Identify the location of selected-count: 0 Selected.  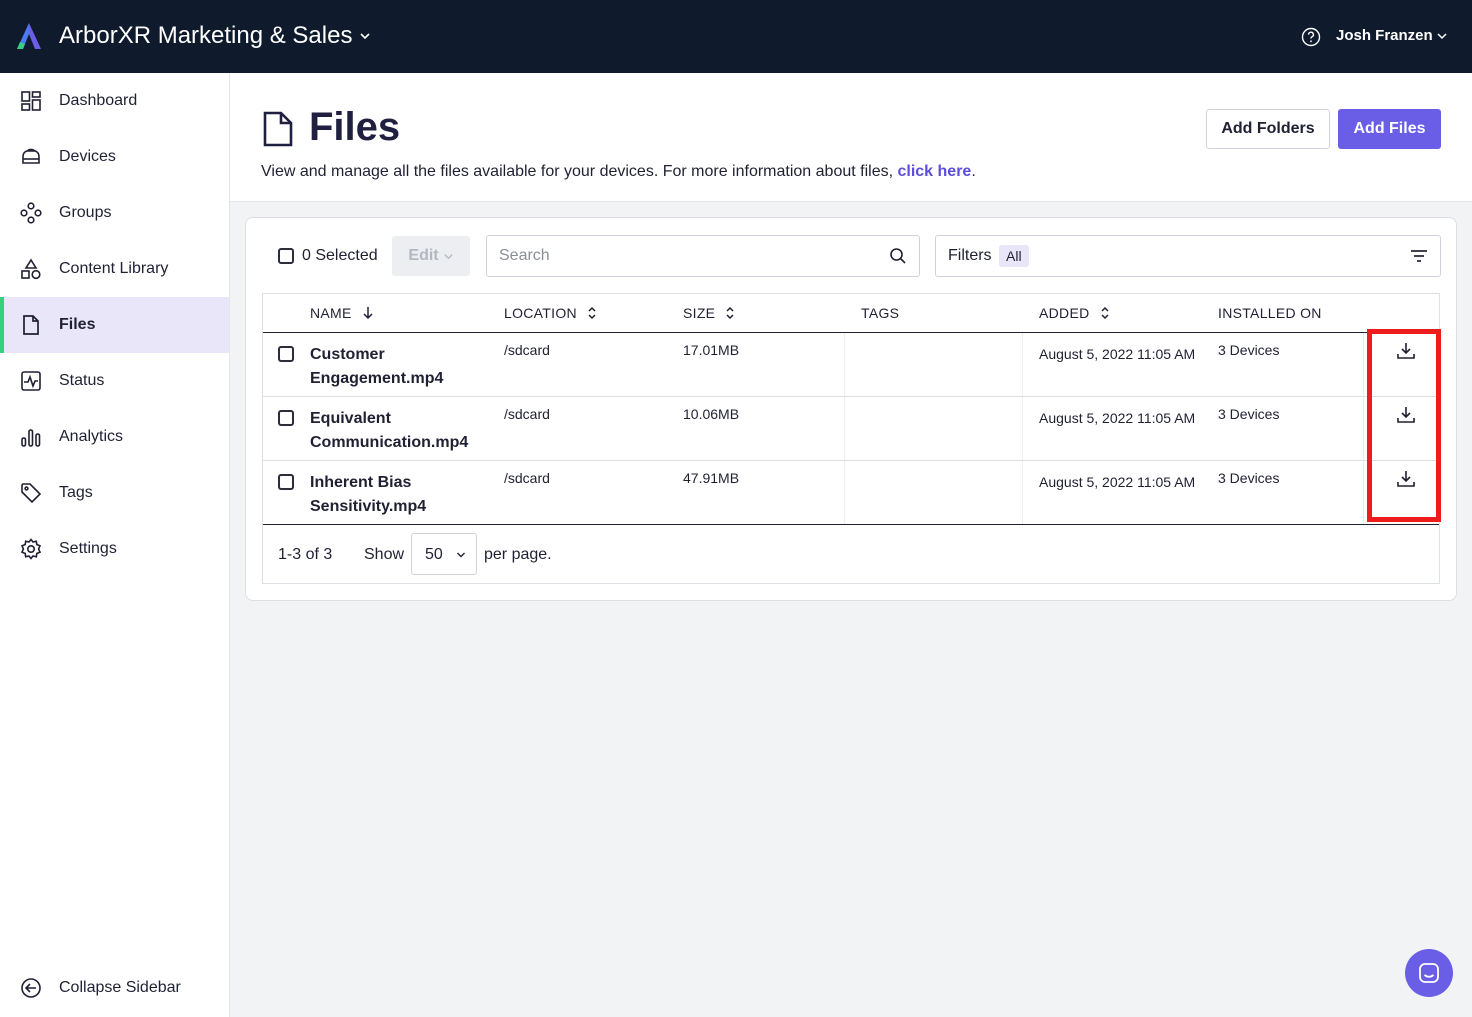
(340, 255).